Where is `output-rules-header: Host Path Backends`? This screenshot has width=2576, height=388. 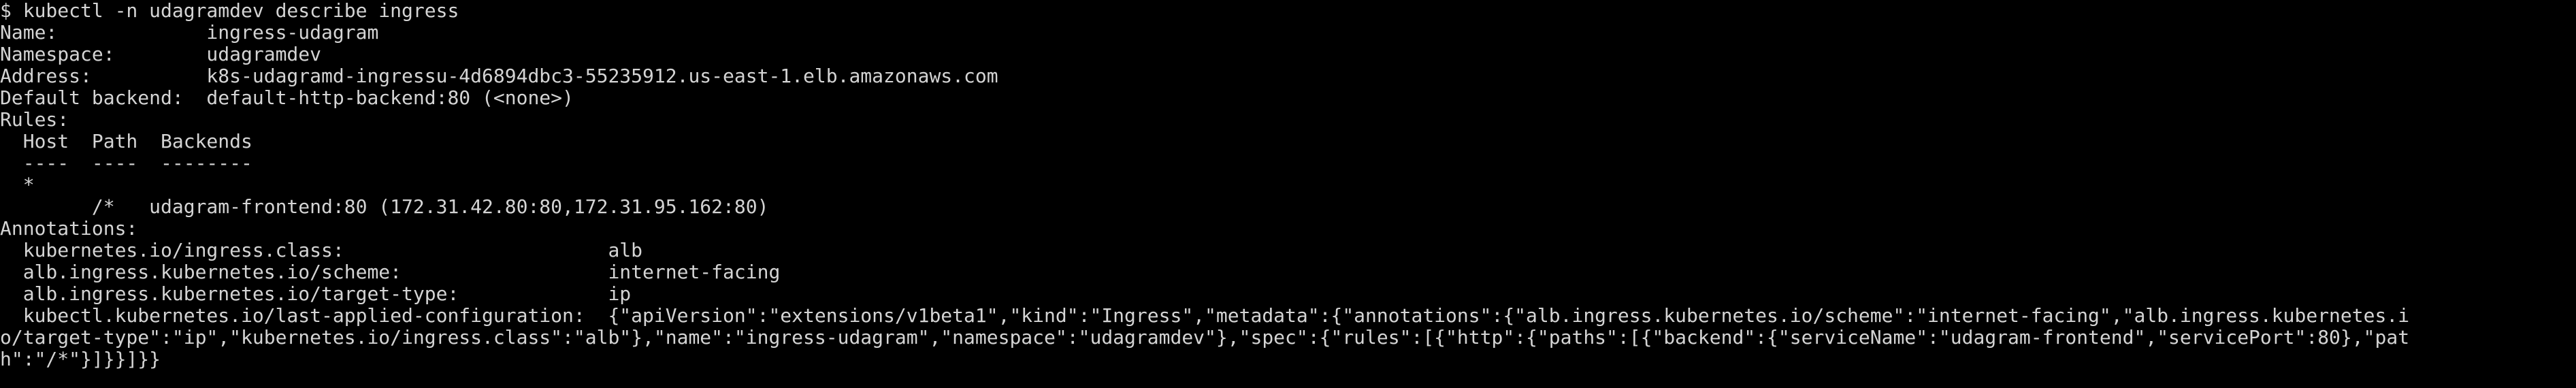 output-rules-header: Host Path Backends is located at coordinates (126, 141).